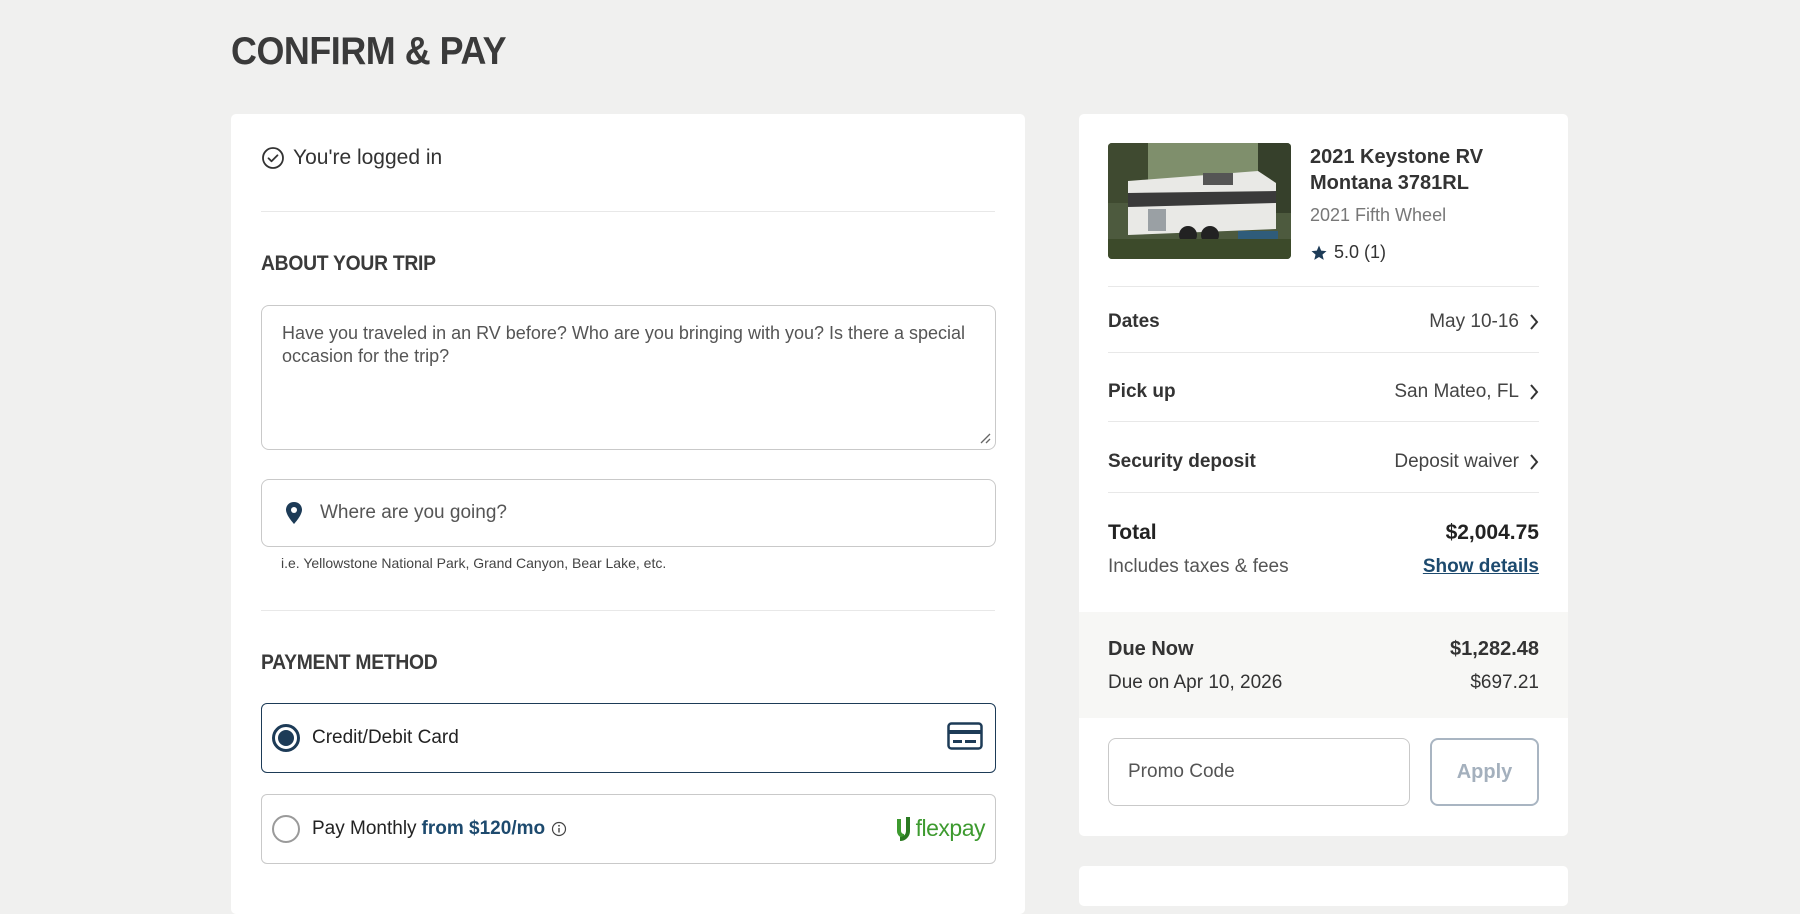  What do you see at coordinates (1259, 772) in the screenshot?
I see `promo-code-input` at bounding box center [1259, 772].